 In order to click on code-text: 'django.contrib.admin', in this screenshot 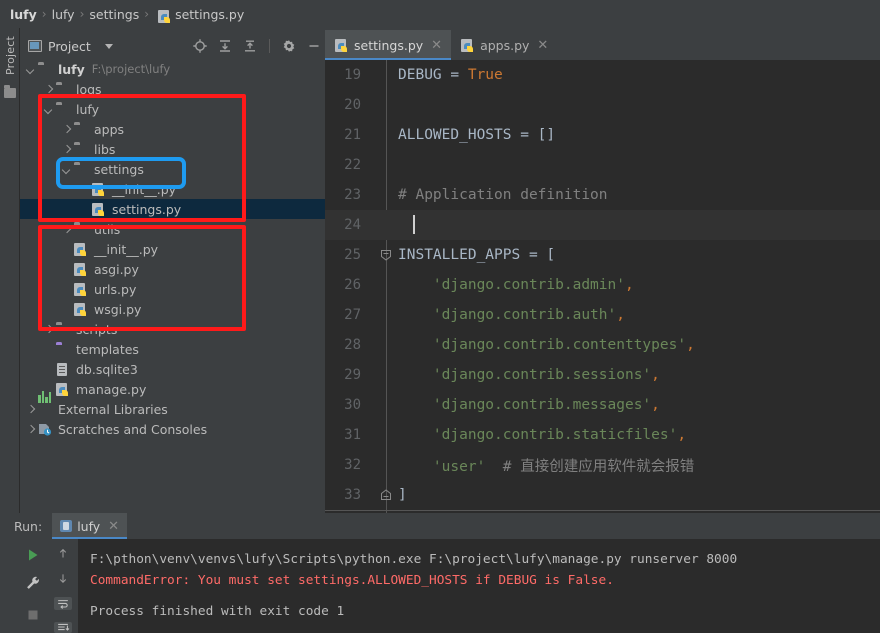, I will do `click(502, 285)`.